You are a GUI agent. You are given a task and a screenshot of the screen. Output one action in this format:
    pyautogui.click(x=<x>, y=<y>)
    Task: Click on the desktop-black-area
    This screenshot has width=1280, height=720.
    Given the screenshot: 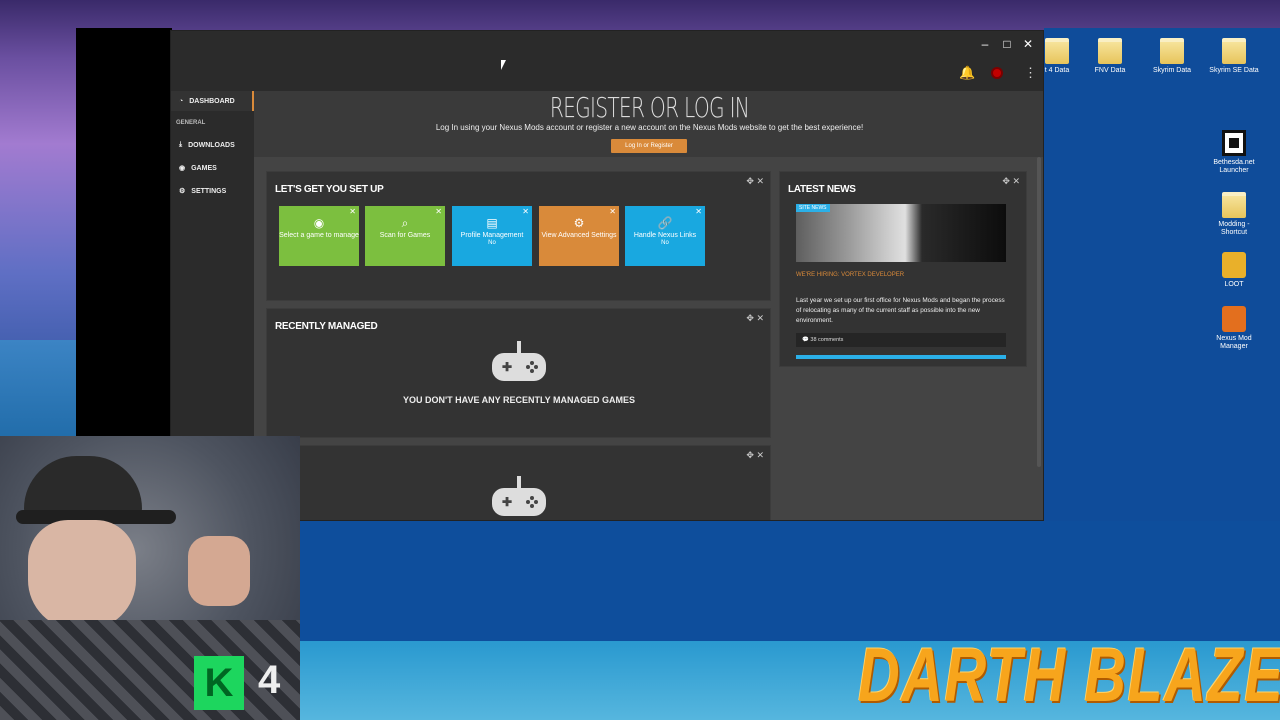 What is the action you would take?
    pyautogui.click(x=124, y=236)
    